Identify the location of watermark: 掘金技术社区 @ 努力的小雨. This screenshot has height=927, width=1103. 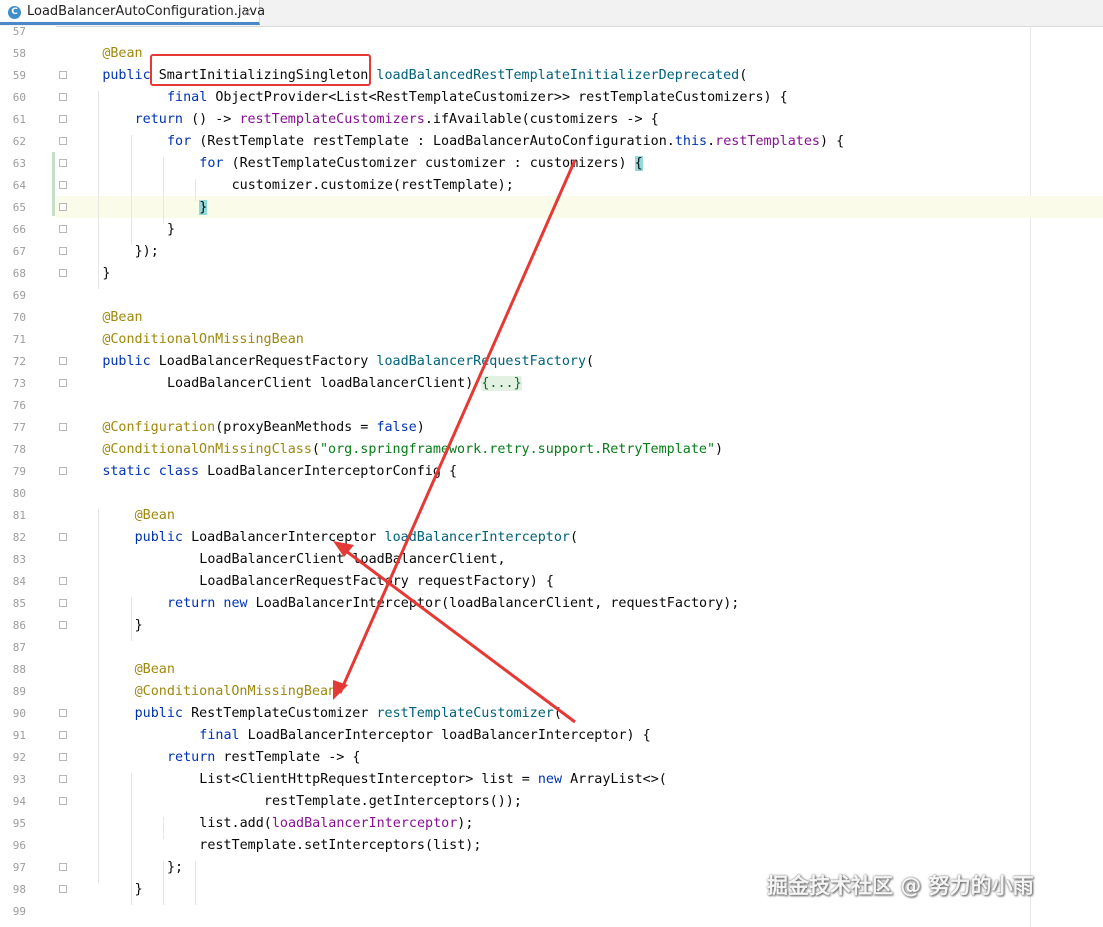
(900, 886).